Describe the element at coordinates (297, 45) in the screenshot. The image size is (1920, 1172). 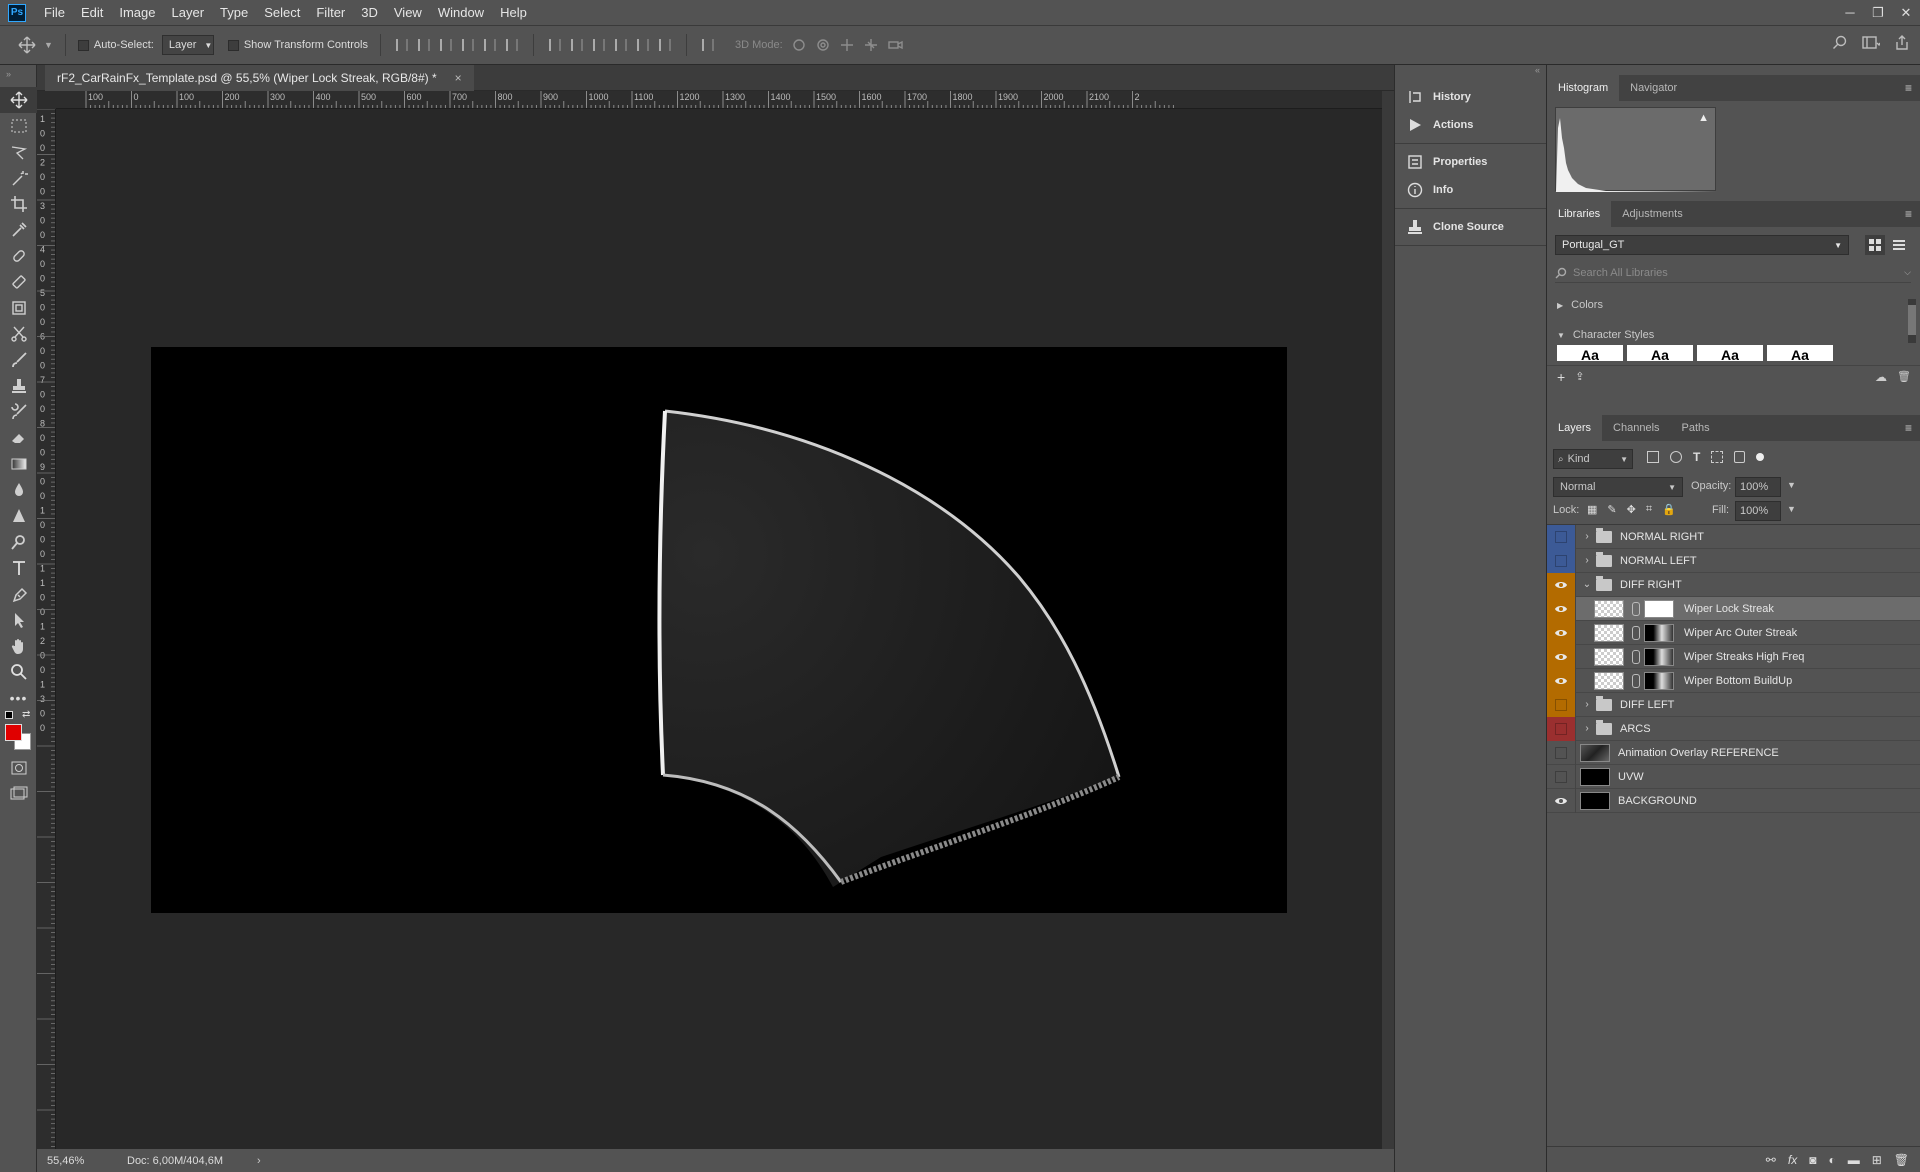
I see `show-transform-checkbox: Show Transform Controls` at that location.